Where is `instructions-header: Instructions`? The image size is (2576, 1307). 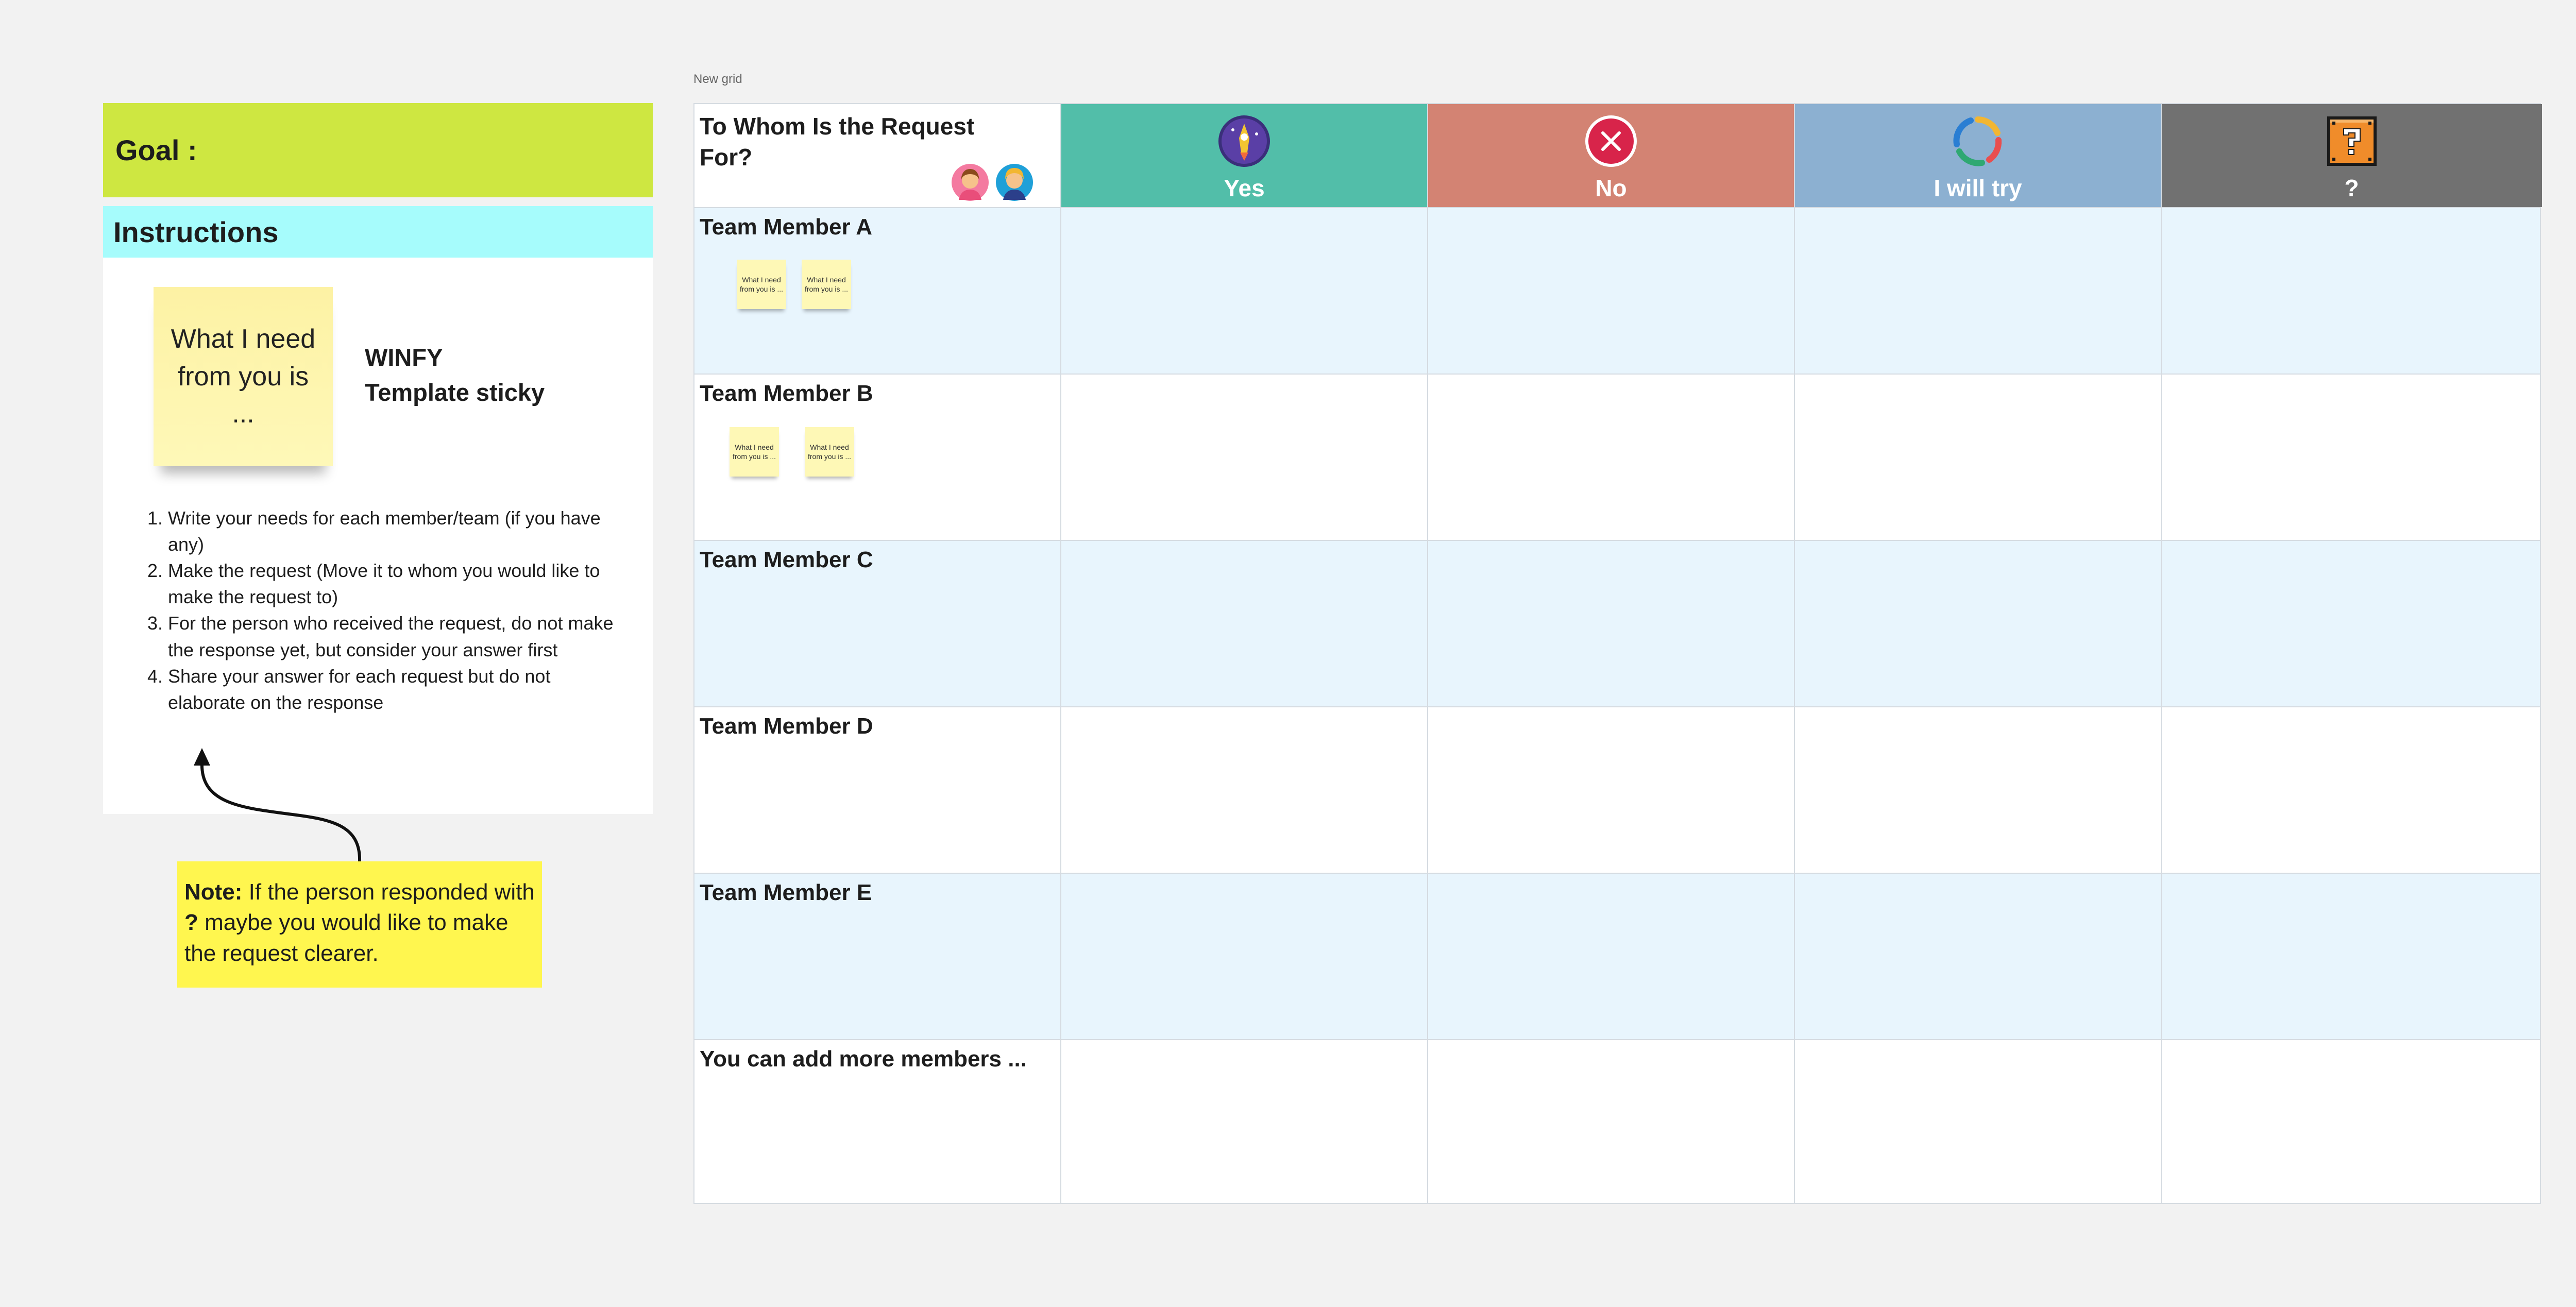 instructions-header: Instructions is located at coordinates (378, 232).